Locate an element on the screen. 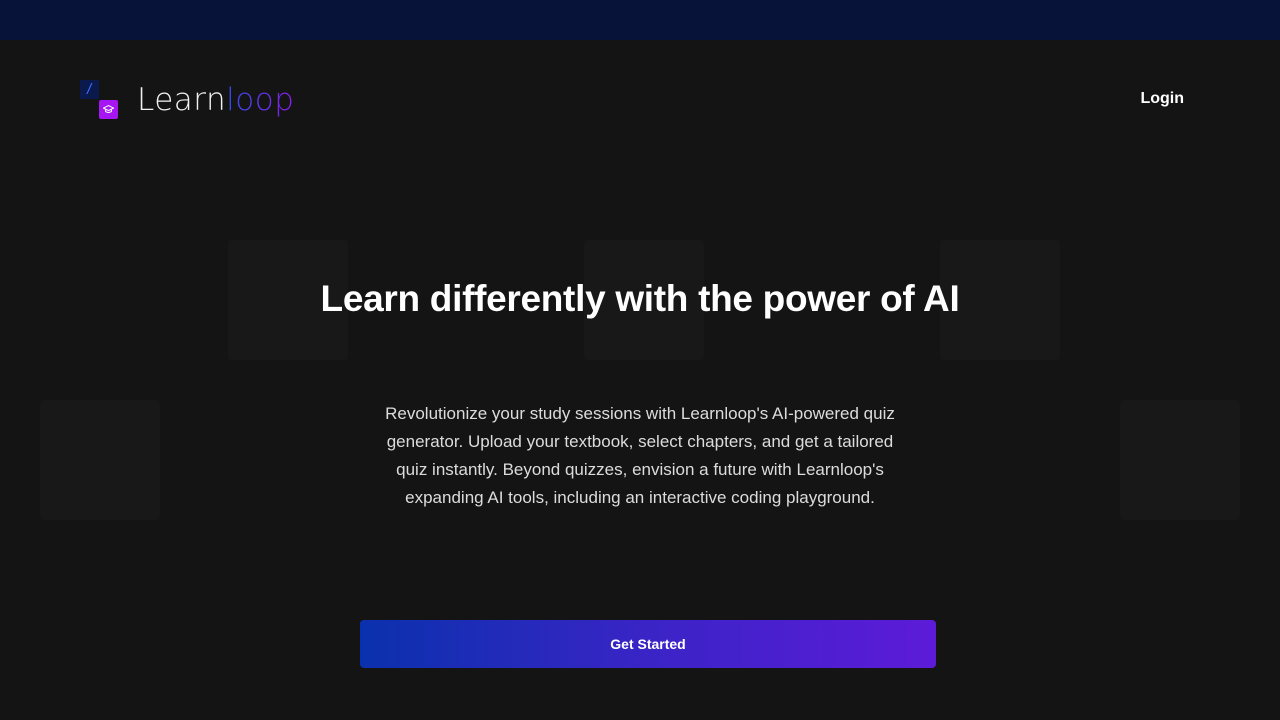 This screenshot has height=720, width=1280. top-banner is located at coordinates (640, 20).